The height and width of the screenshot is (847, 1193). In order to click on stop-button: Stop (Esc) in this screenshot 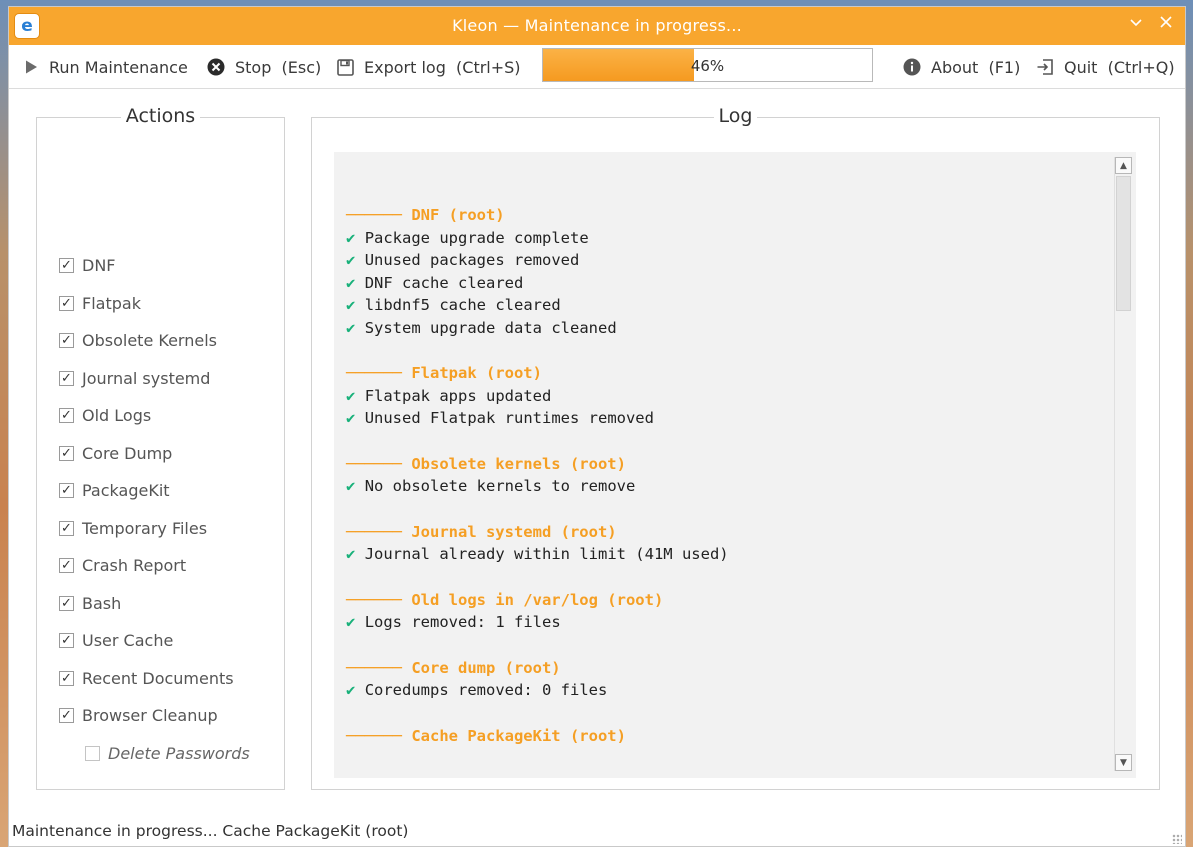, I will do `click(264, 67)`.